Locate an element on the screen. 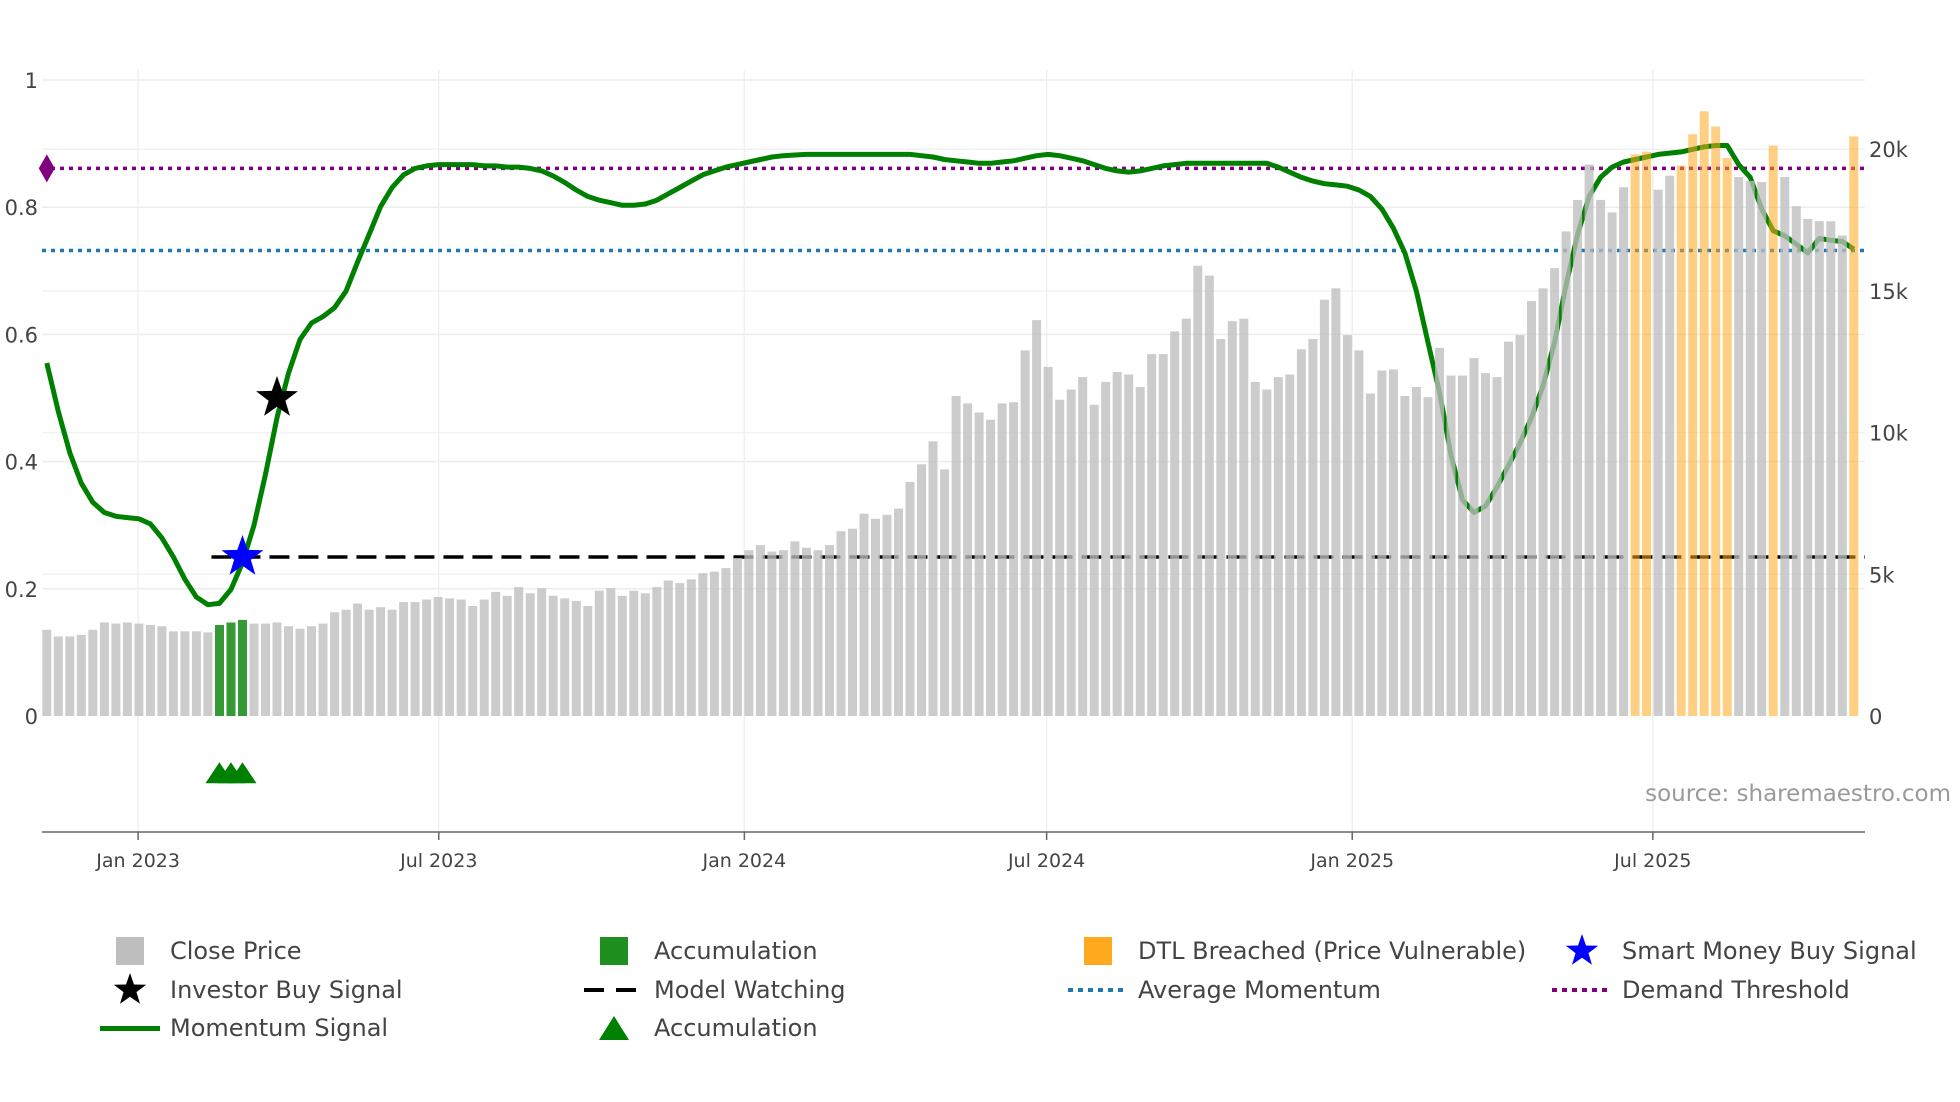 Image resolution: width=1960 pixels, height=1102 pixels. x-tick-label: Jan 2025 is located at coordinates (1351, 861).